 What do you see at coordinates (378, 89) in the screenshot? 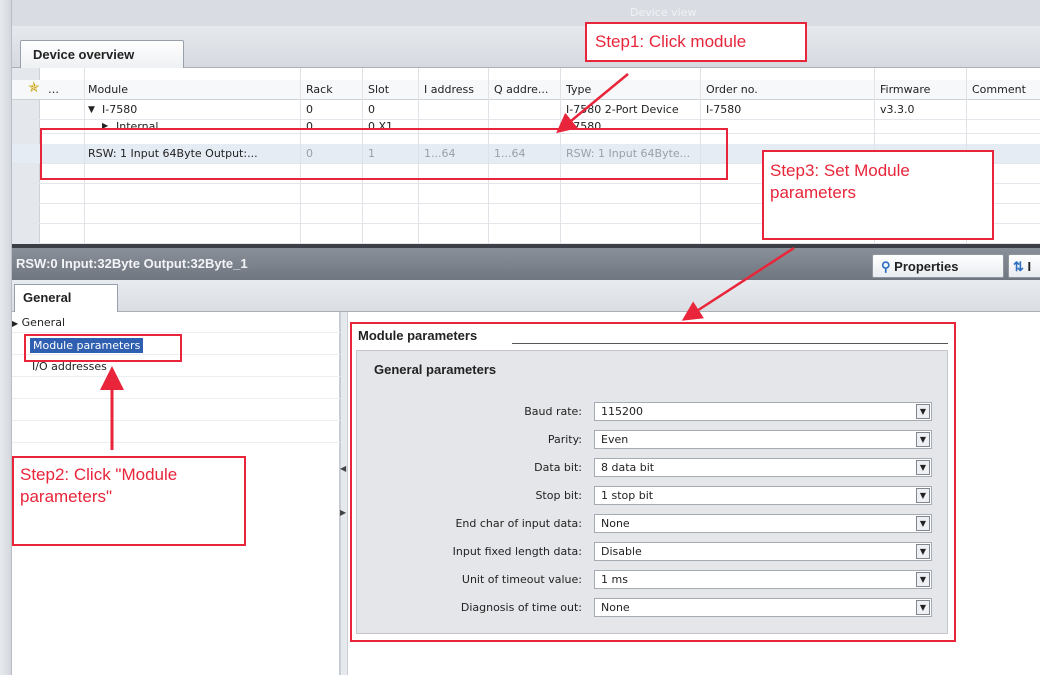
I see `col-slot: Slot` at bounding box center [378, 89].